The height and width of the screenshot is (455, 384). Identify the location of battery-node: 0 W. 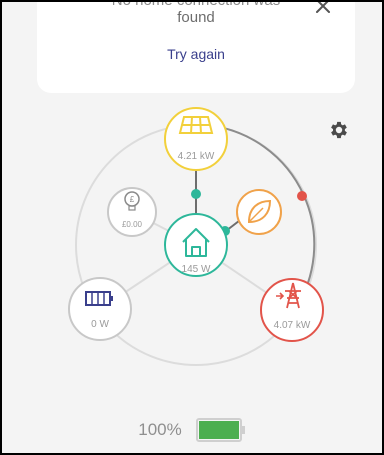
(100, 309).